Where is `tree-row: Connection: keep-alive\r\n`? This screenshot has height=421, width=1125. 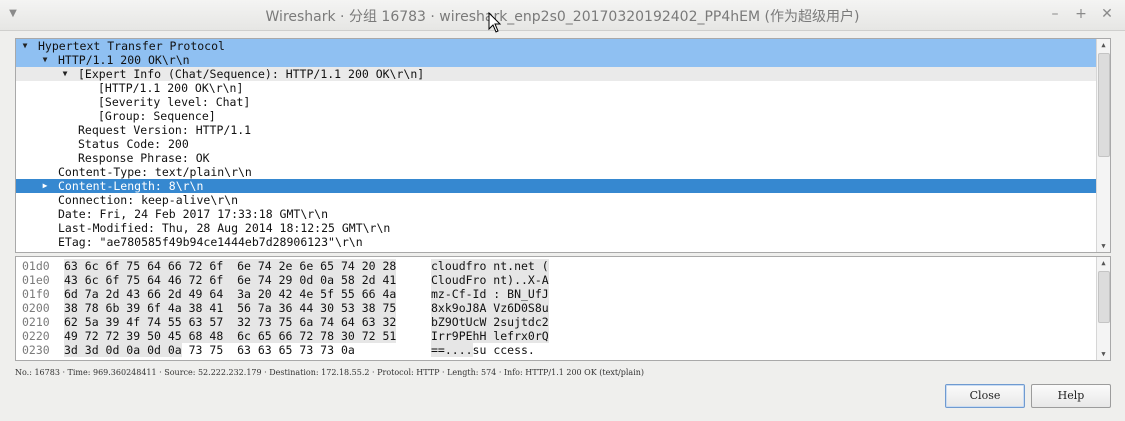
tree-row: Connection: keep-alive\r\n is located at coordinates (556, 200).